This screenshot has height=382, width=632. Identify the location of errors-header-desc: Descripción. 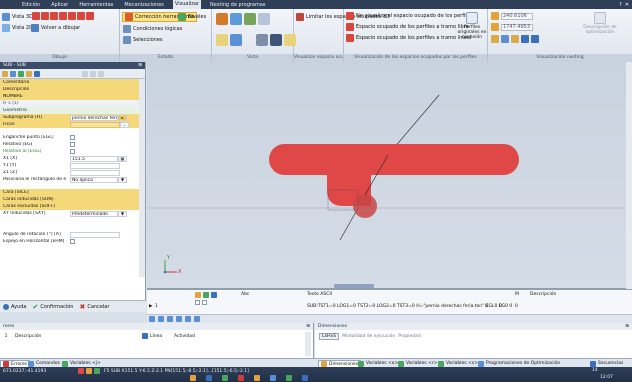
(77, 336).